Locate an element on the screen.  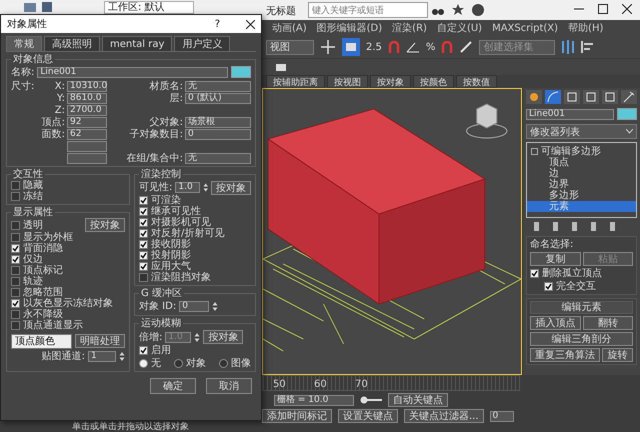
snap-toggle-label: 2.5 is located at coordinates (374, 47).